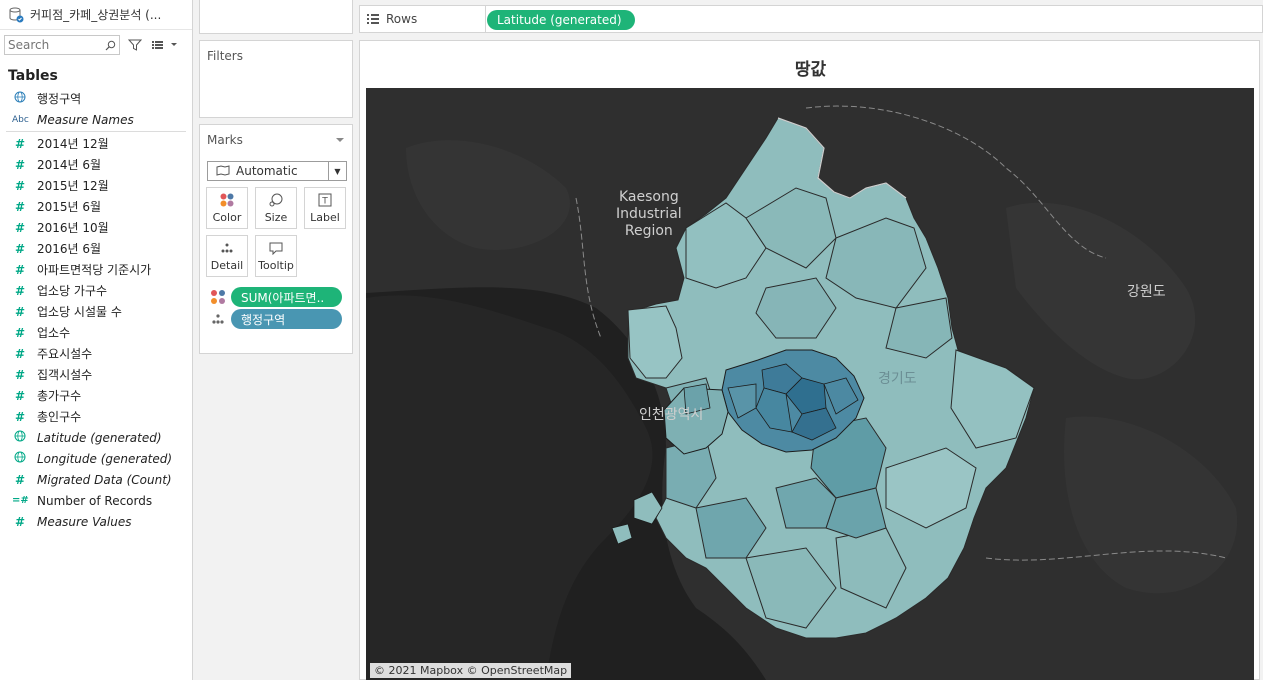 The height and width of the screenshot is (680, 1263). What do you see at coordinates (227, 256) in the screenshot?
I see `detail-button: Detail` at bounding box center [227, 256].